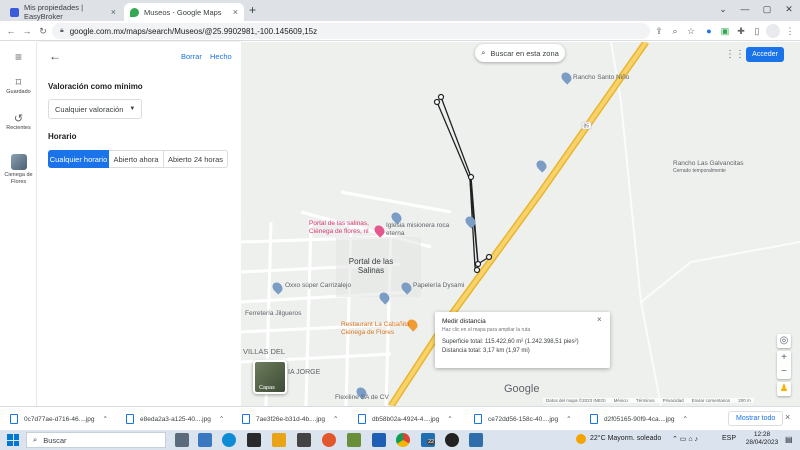 The width and height of the screenshot is (800, 450). I want to click on zoom-out-button: −, so click(784, 372).